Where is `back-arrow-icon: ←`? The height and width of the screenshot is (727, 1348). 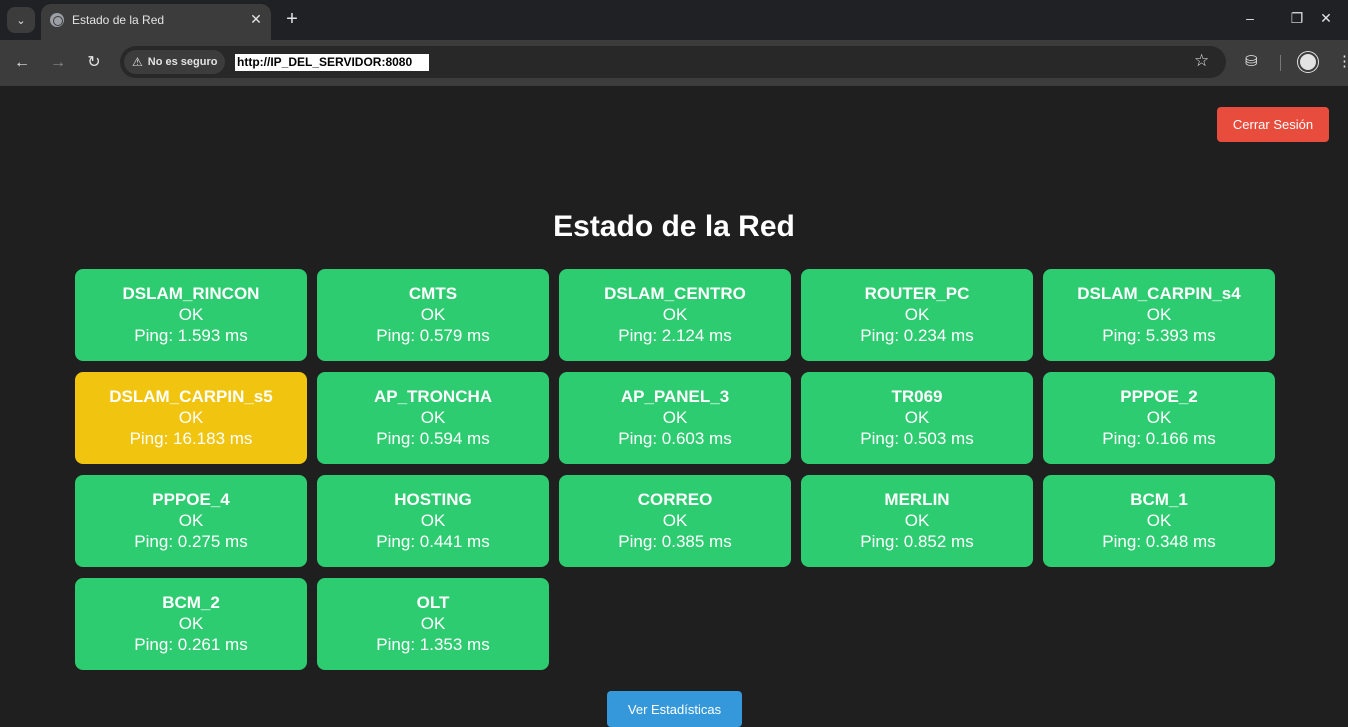 back-arrow-icon: ← is located at coordinates (22, 63).